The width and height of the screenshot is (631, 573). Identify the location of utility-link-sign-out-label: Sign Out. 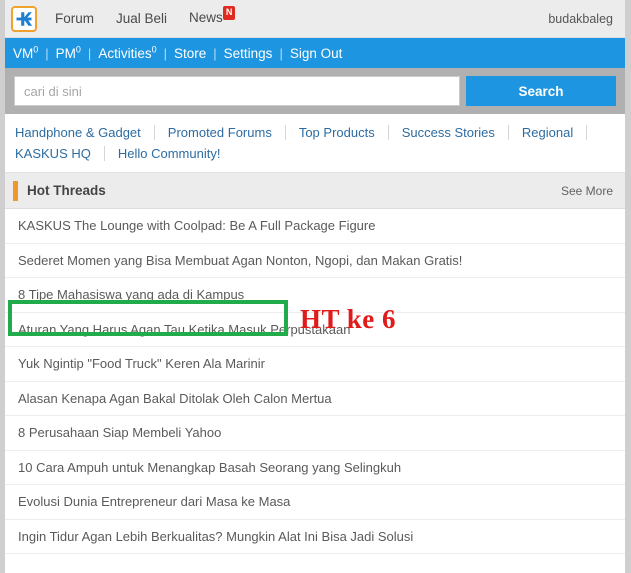
(316, 53).